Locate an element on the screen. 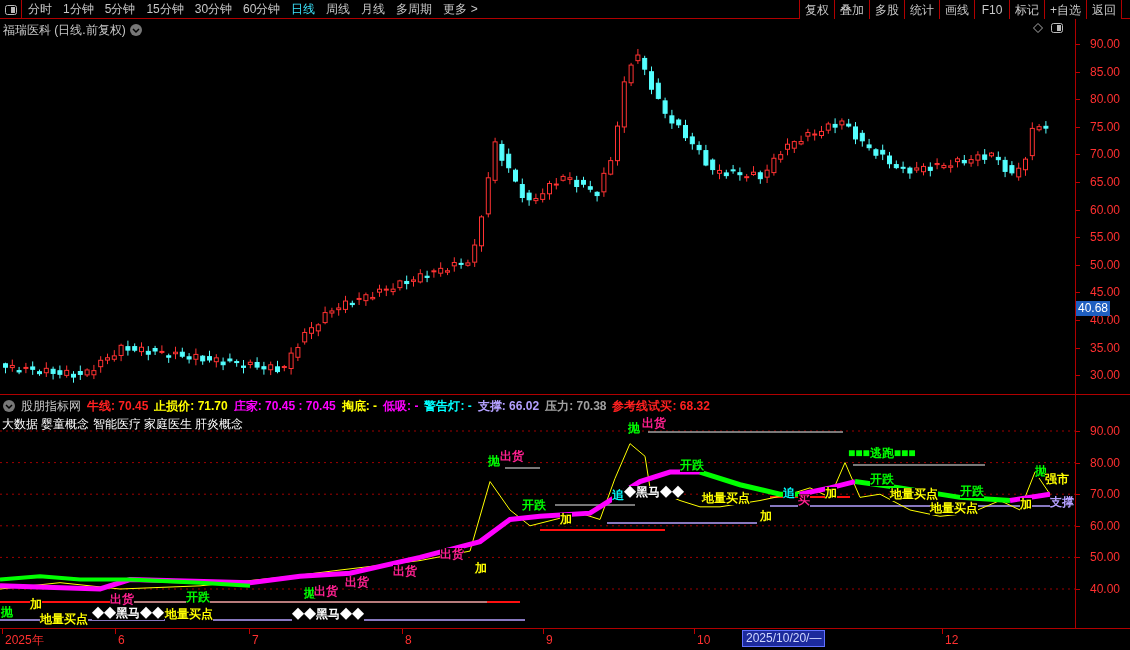 The width and height of the screenshot is (1130, 650). date-label: 2025年 is located at coordinates (24, 640).